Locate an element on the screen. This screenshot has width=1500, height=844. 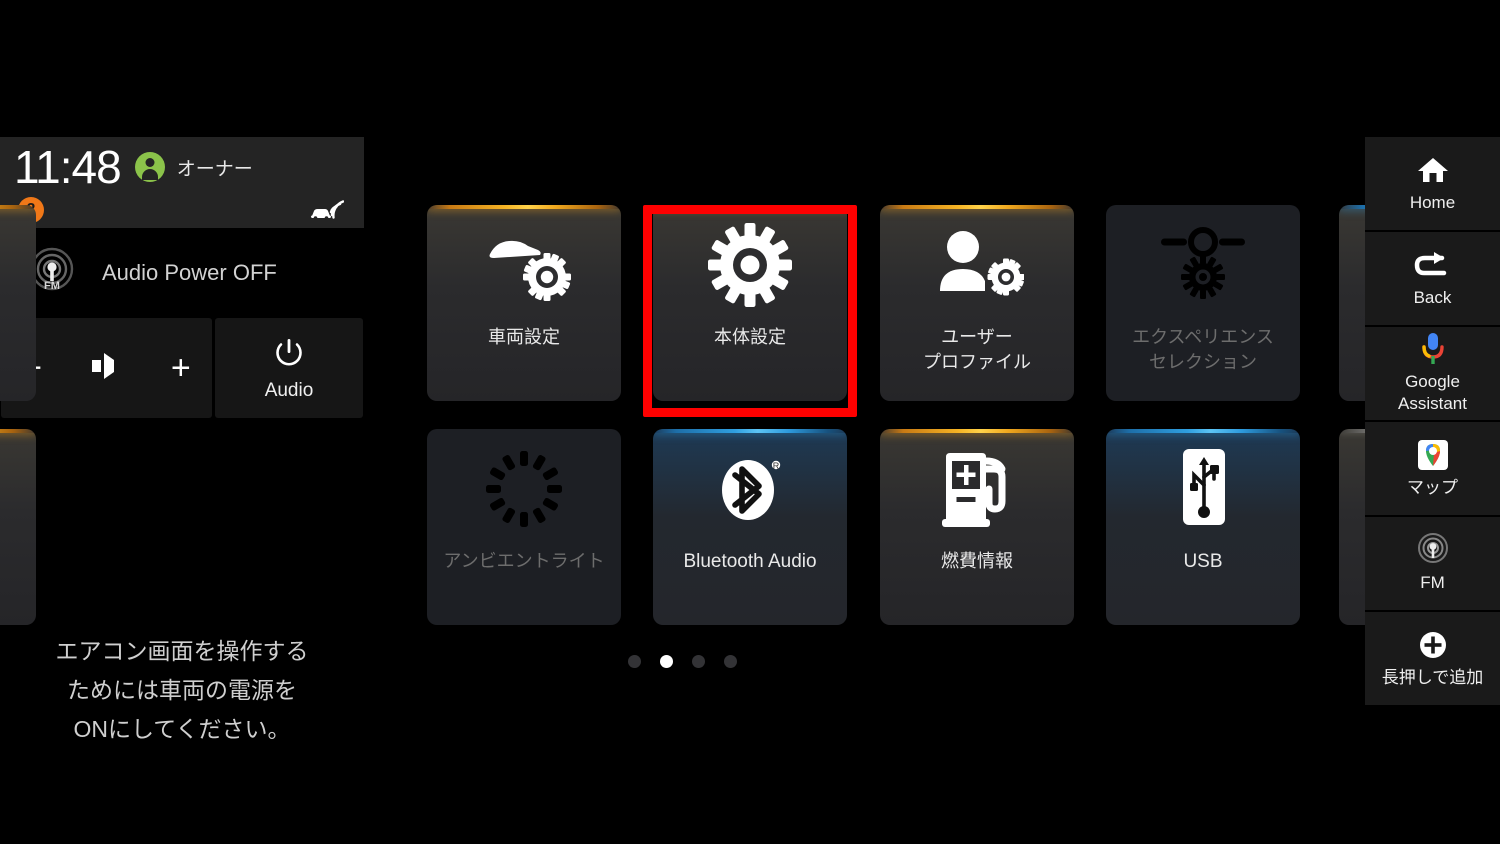
fm-radio-icon is located at coordinates (1433, 550).